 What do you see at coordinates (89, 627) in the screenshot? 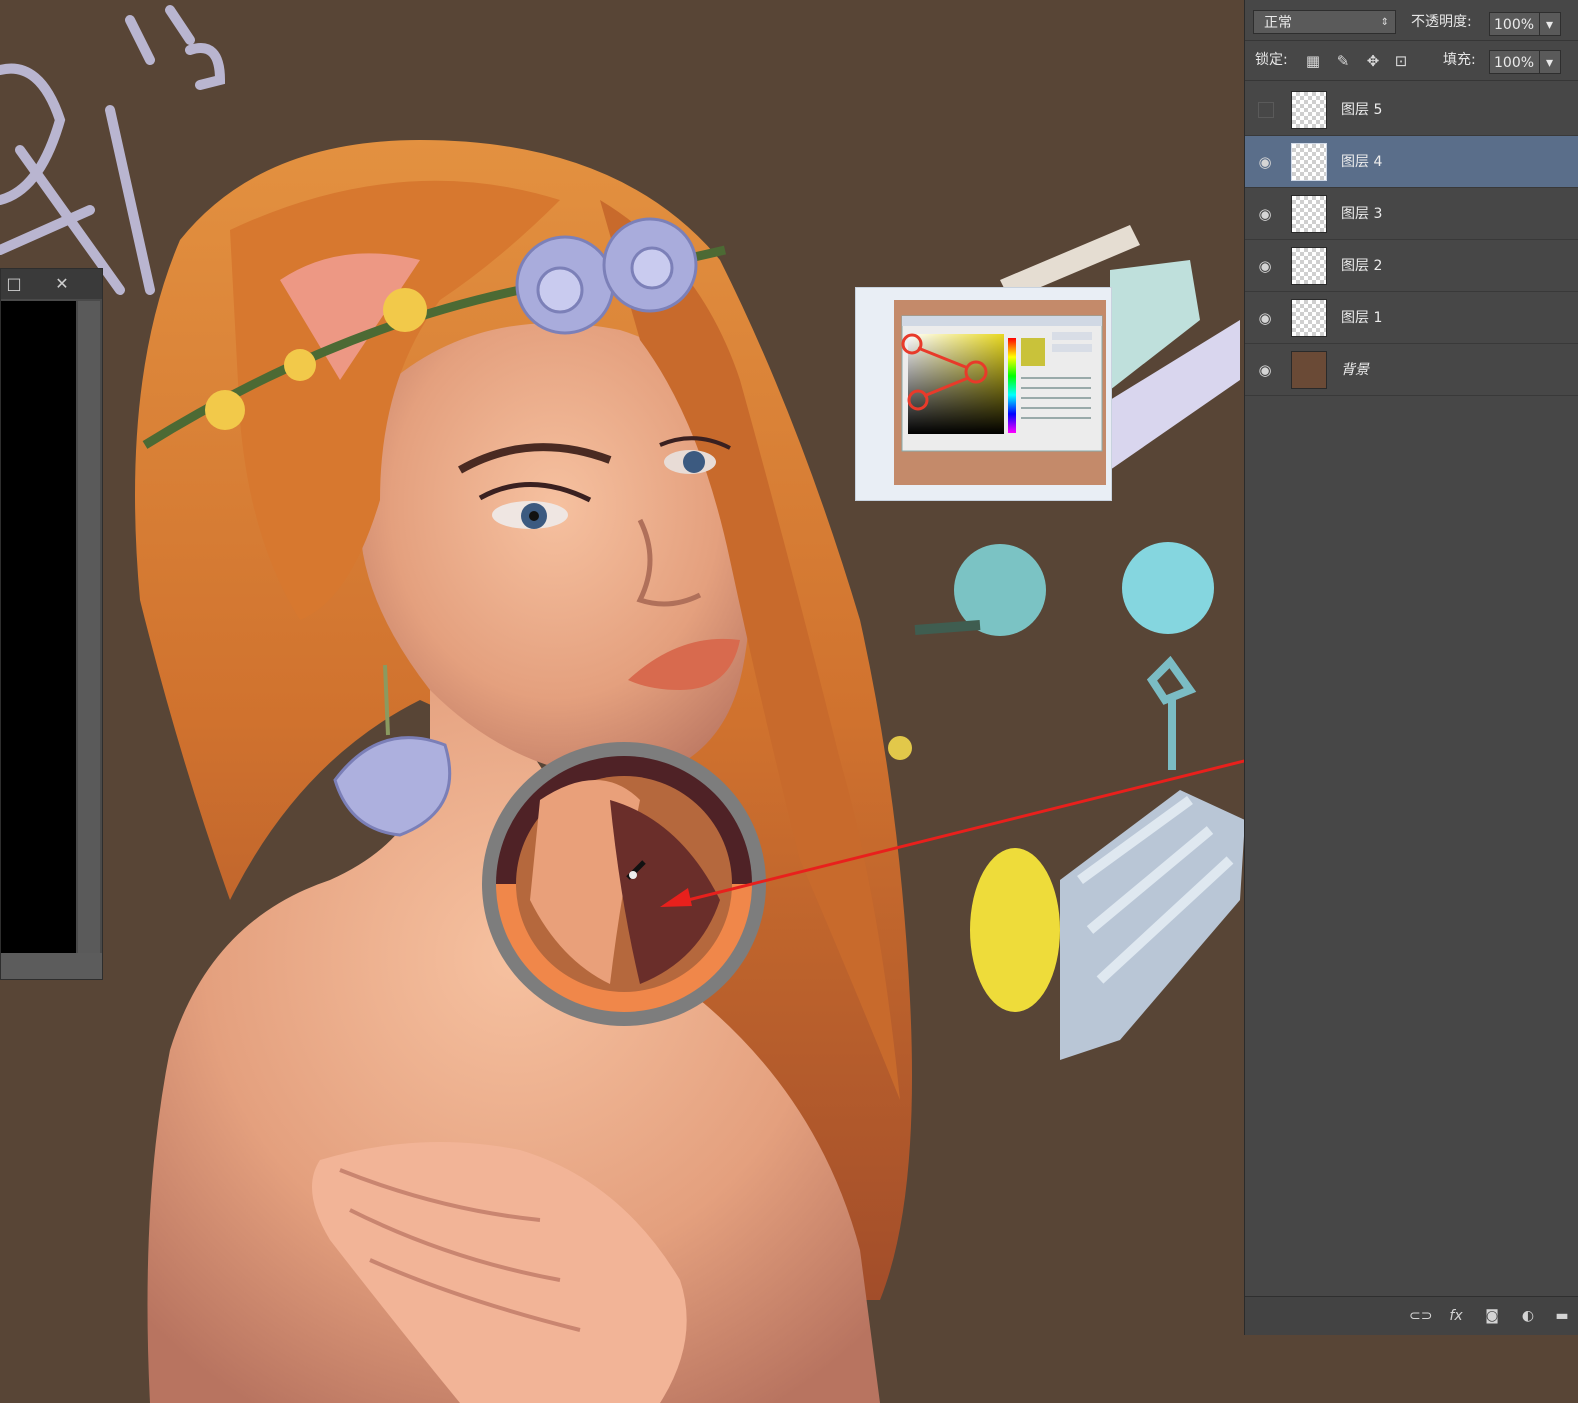
I see `panel-scrollbar` at bounding box center [89, 627].